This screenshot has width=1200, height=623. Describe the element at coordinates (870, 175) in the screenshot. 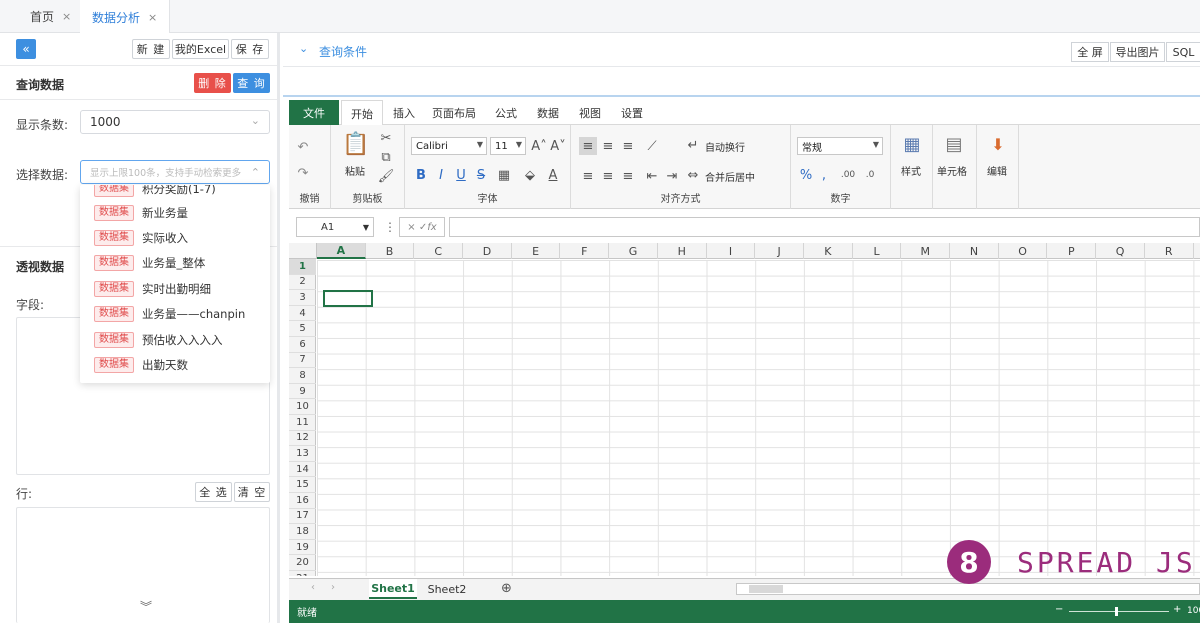

I see `decrease-decimal-icon: .0` at that location.